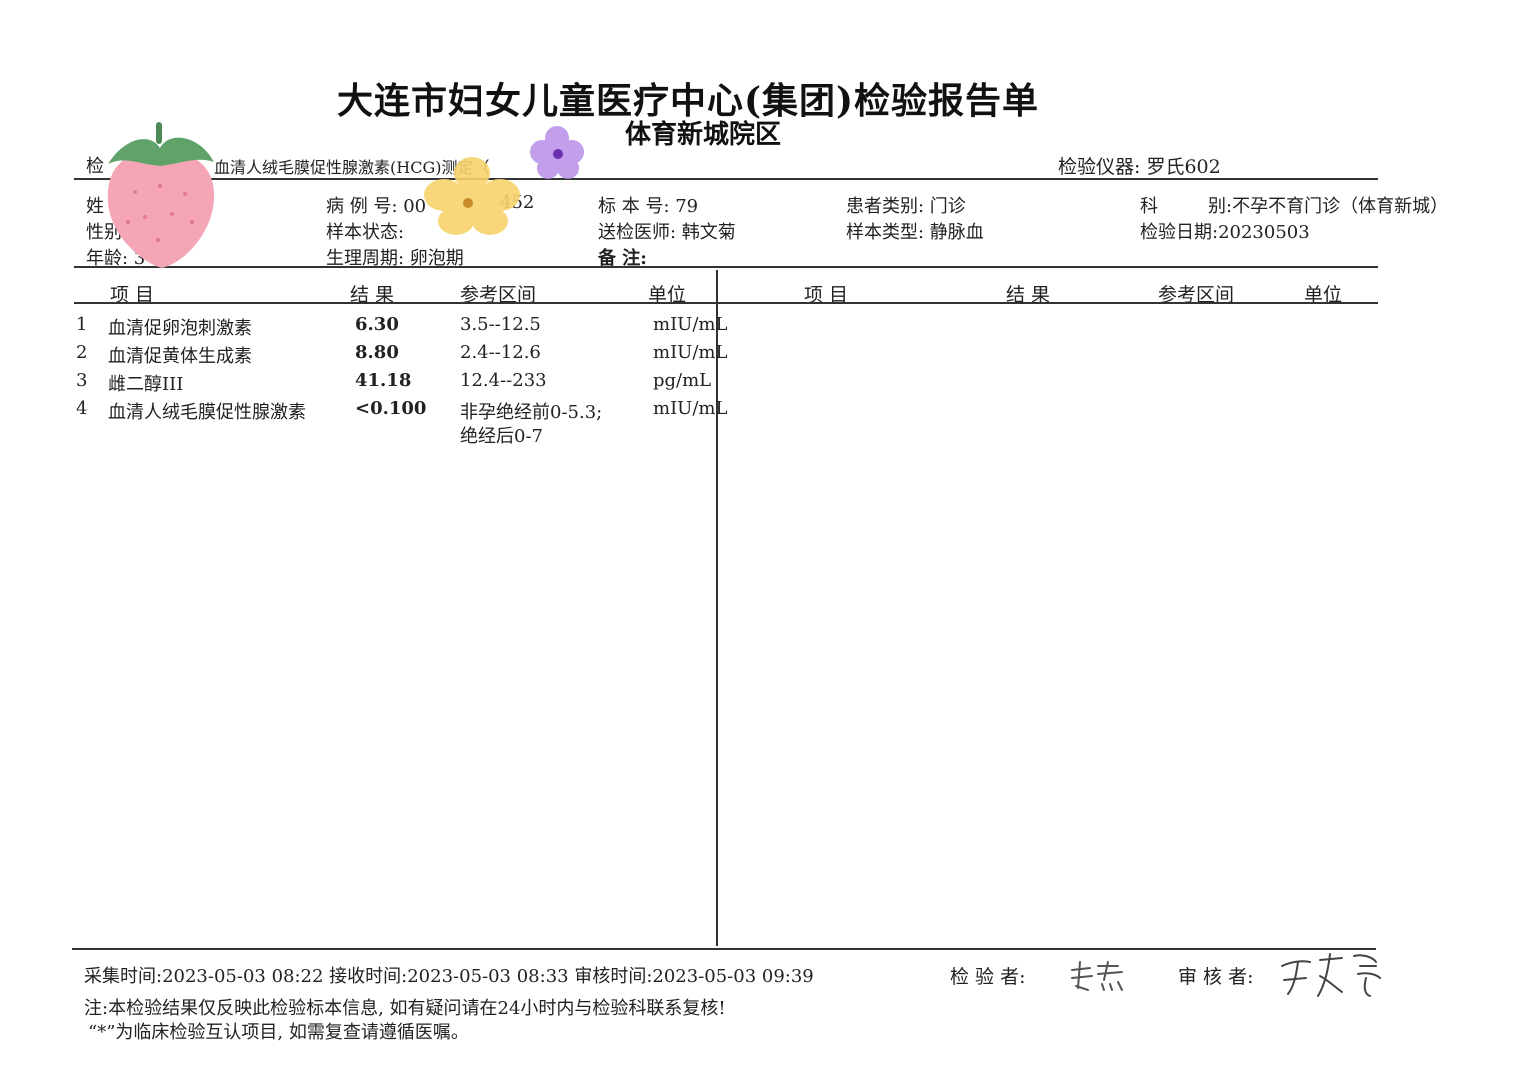  I want to click on row-result: 8.80, so click(377, 352).